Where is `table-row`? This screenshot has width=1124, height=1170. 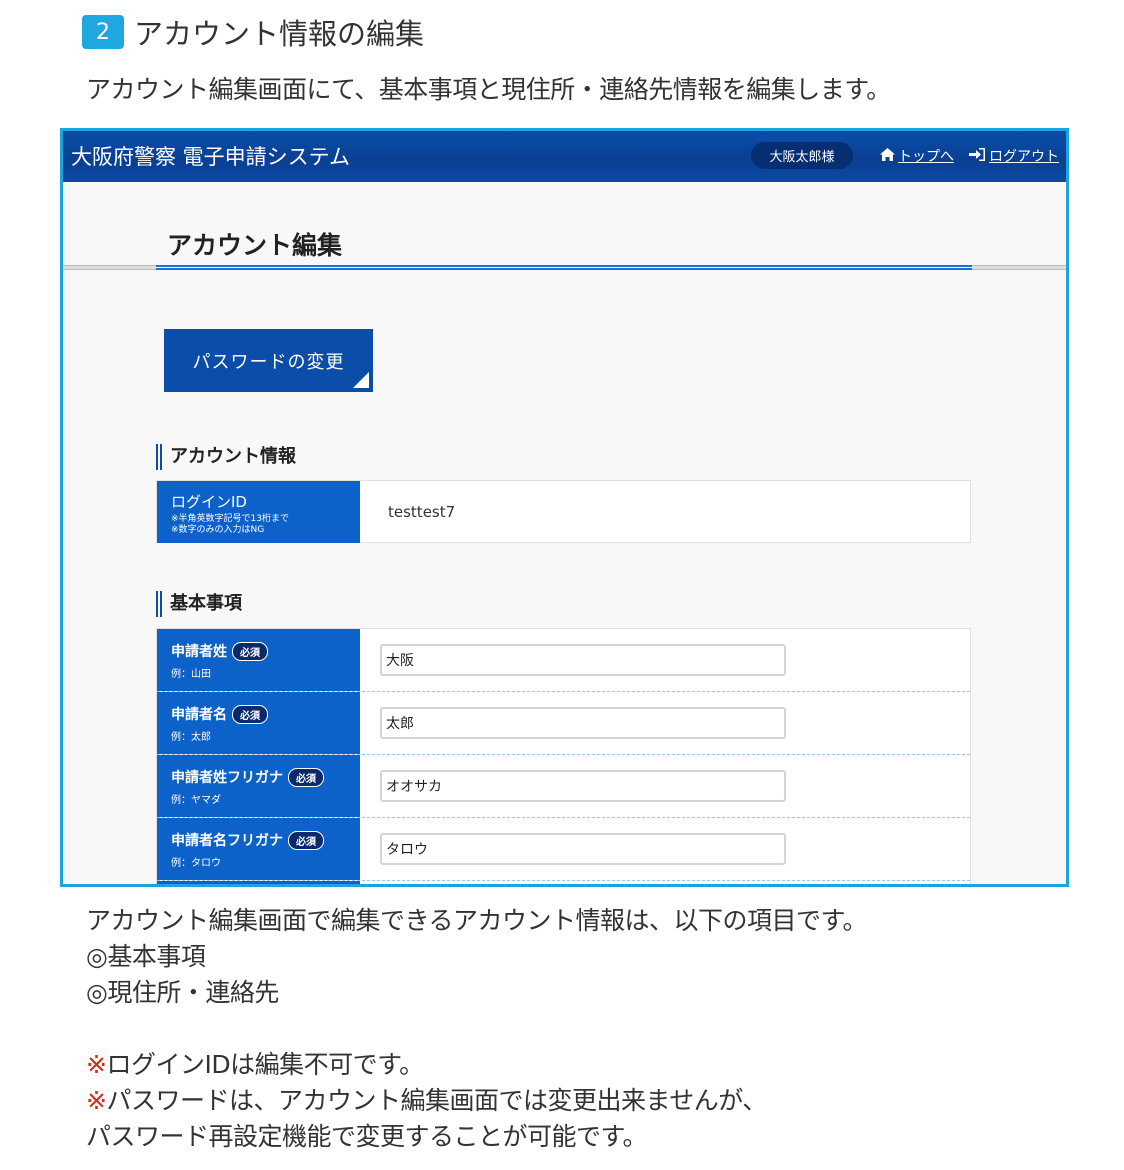 table-row is located at coordinates (563, 882).